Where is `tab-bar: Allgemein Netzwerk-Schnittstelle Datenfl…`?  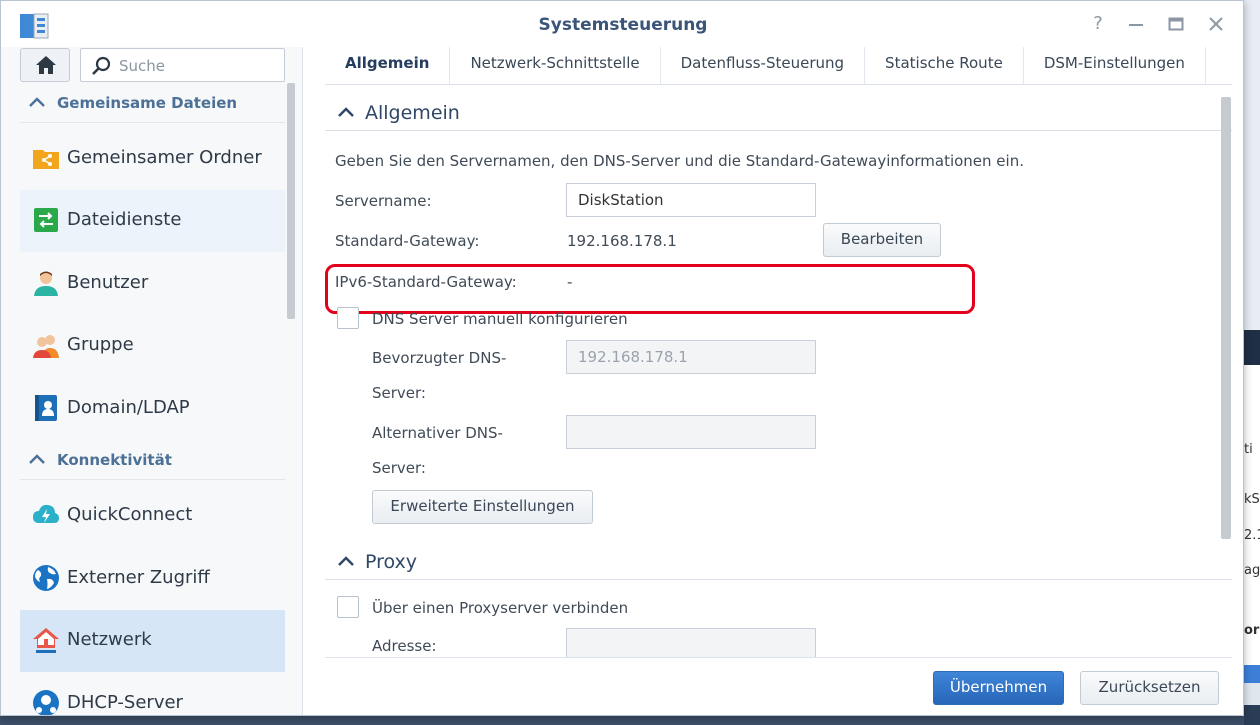
tab-bar: Allgemein Netzwerk-Schnittstelle Datenfl… is located at coordinates (778, 66).